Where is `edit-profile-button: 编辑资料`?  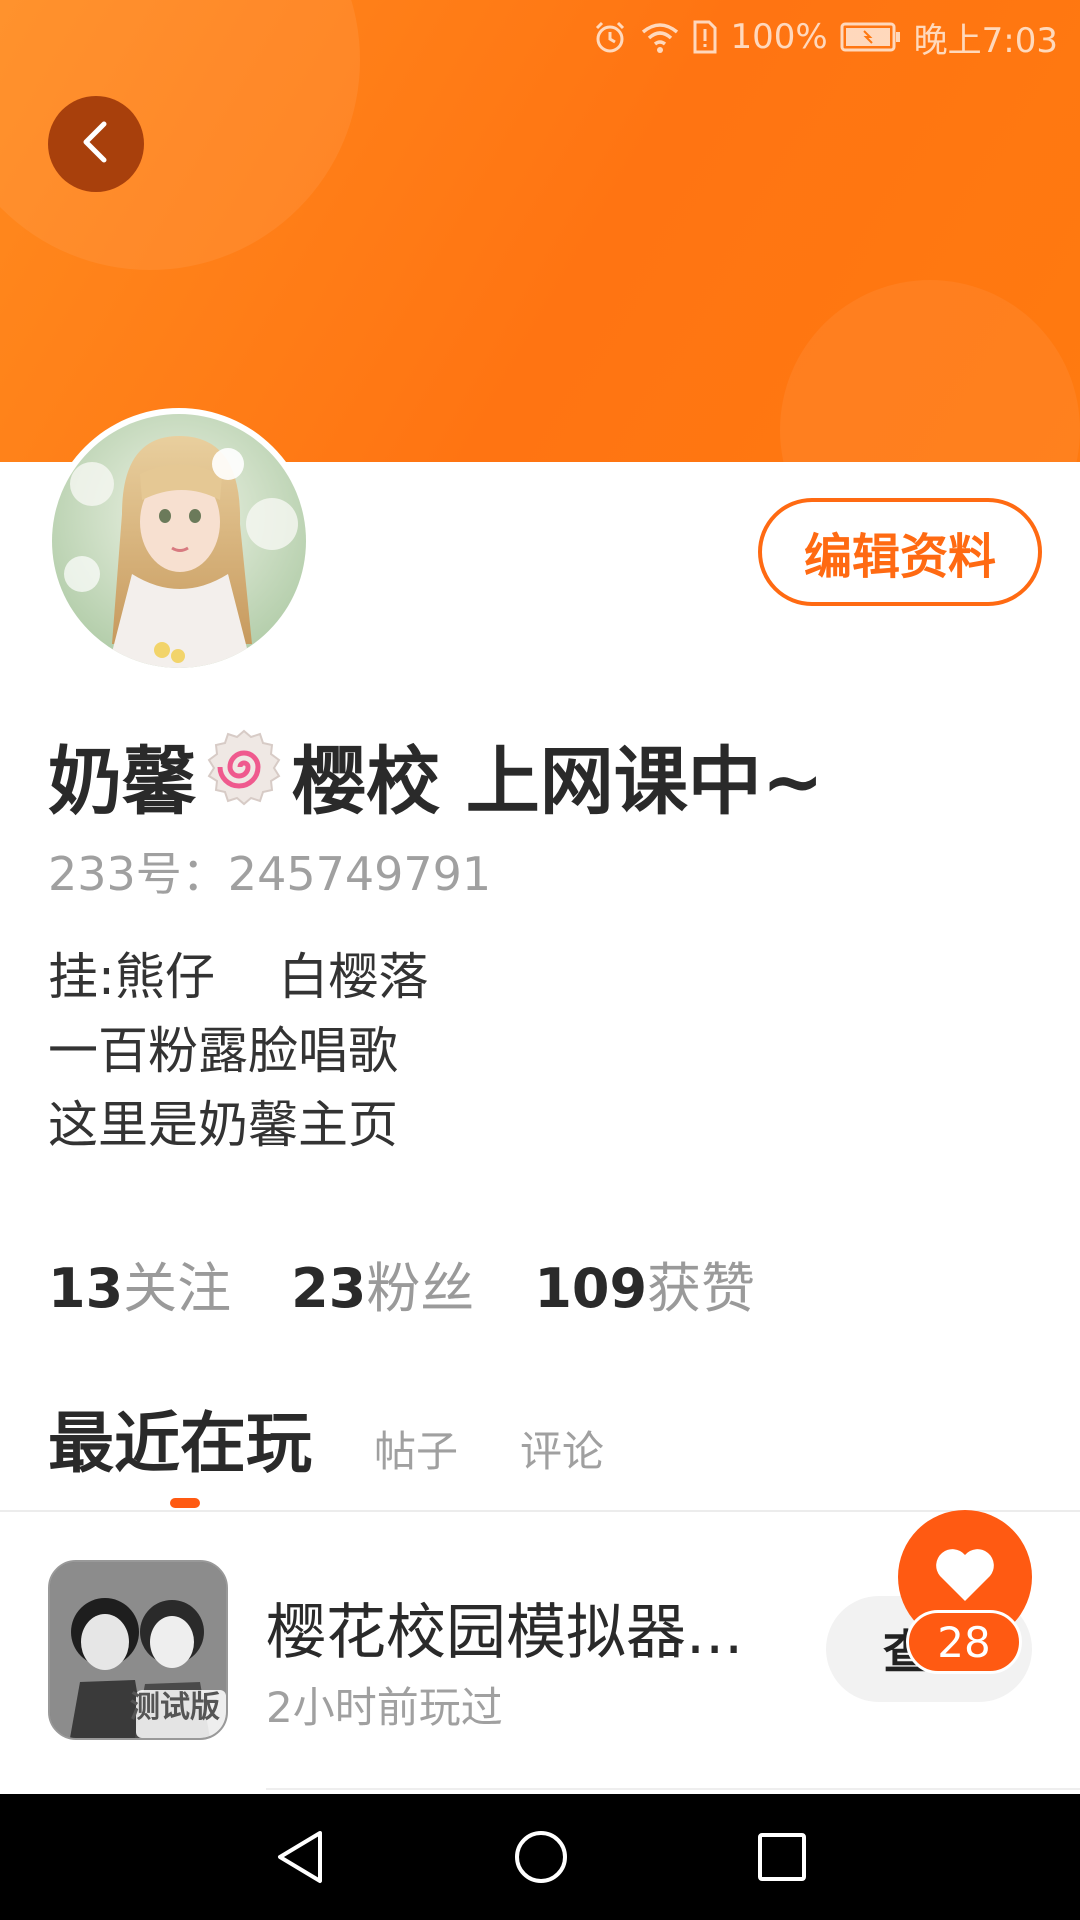 edit-profile-button: 编辑资料 is located at coordinates (900, 552).